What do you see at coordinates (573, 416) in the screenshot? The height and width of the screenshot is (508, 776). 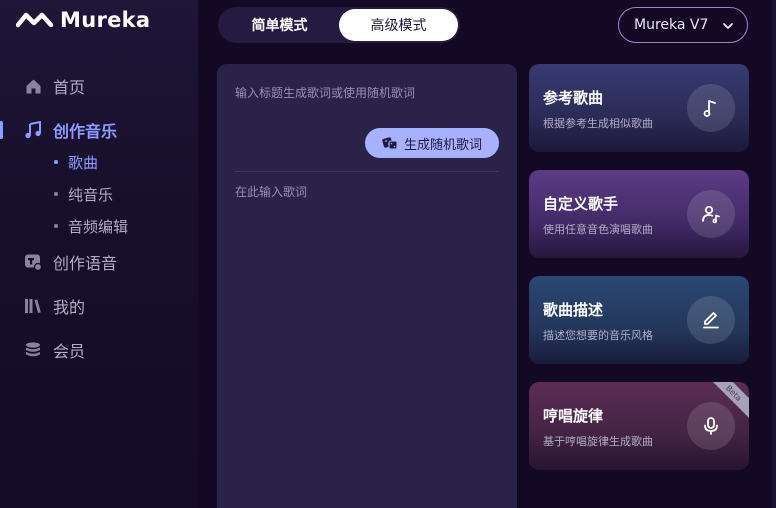 I see `card-title: 哼唱旋律` at bounding box center [573, 416].